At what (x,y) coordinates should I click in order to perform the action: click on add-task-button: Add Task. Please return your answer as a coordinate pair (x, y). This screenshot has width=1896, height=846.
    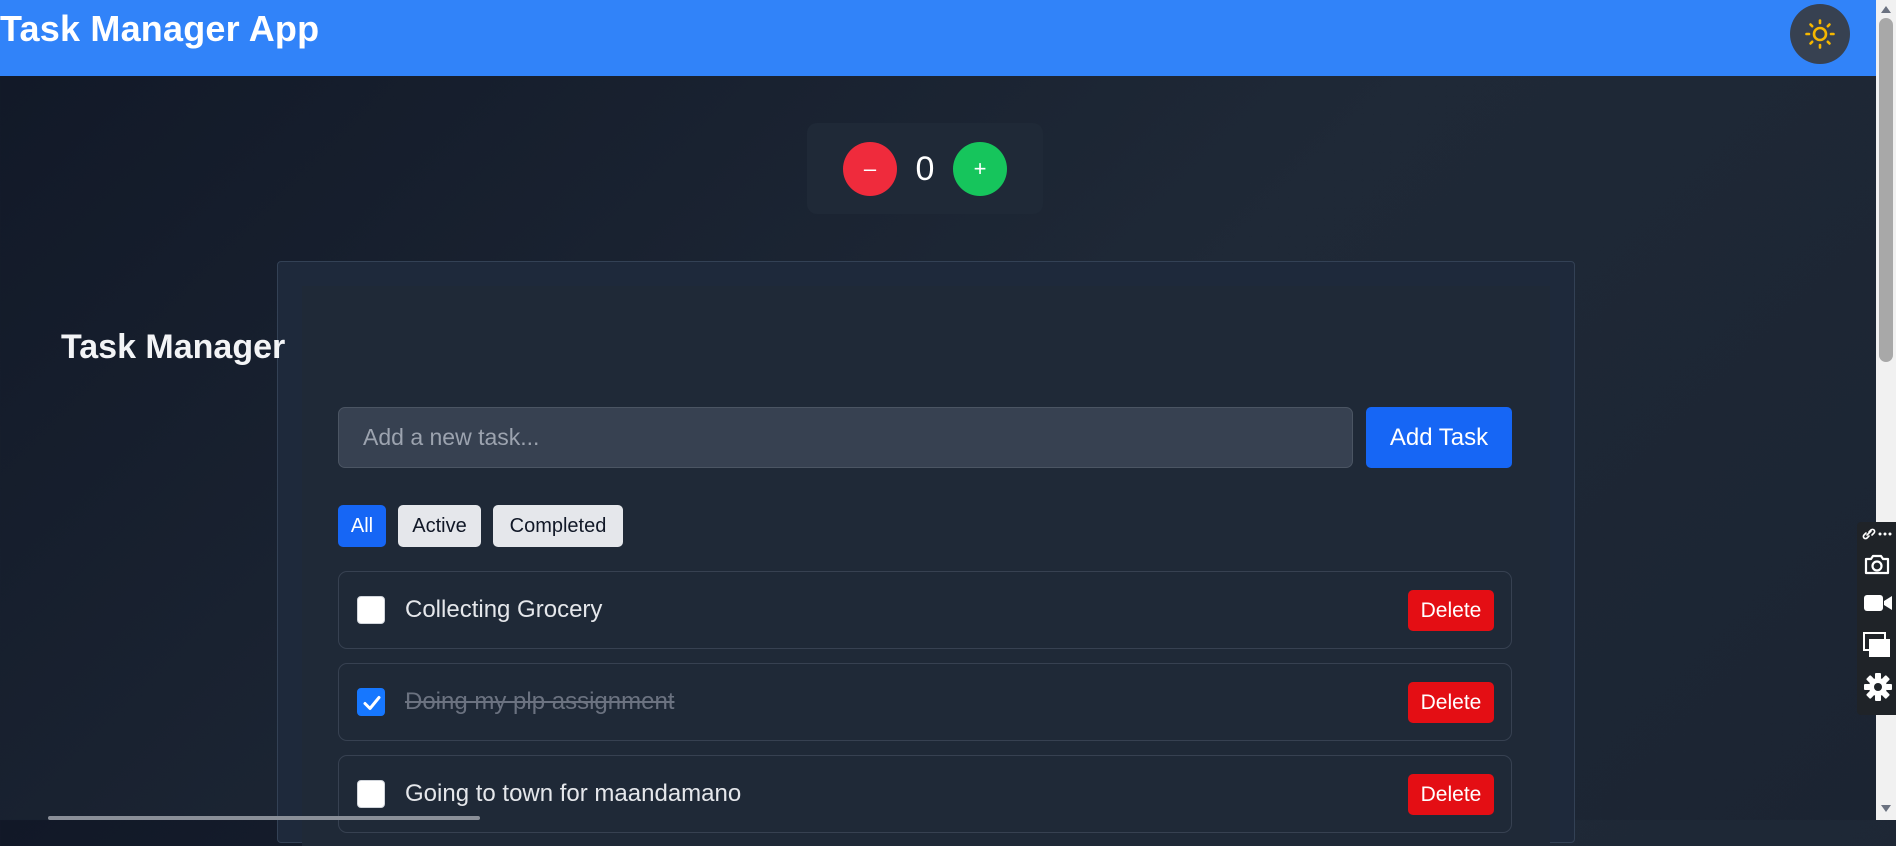
    Looking at the image, I should click on (1439, 437).